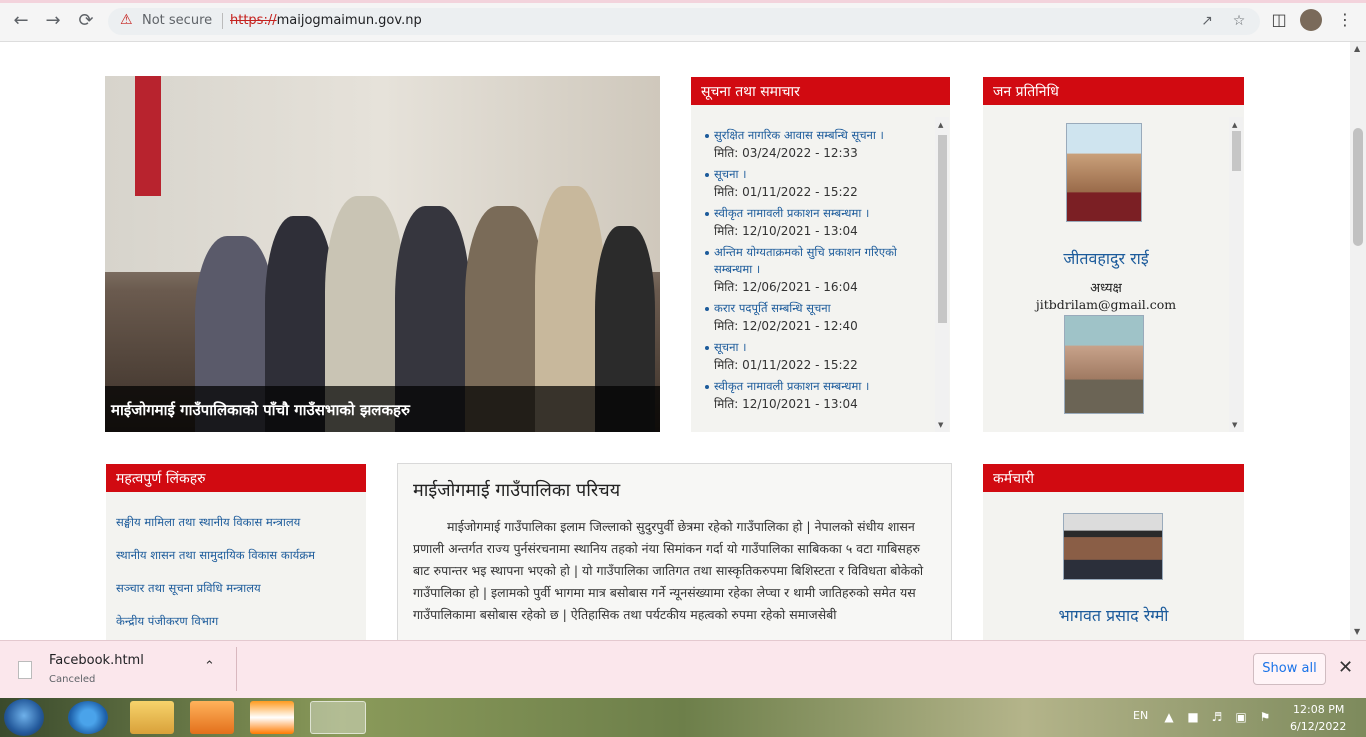 The width and height of the screenshot is (1366, 737). Describe the element at coordinates (1318, 709) in the screenshot. I see `clock-time: 12:08 PM` at that location.